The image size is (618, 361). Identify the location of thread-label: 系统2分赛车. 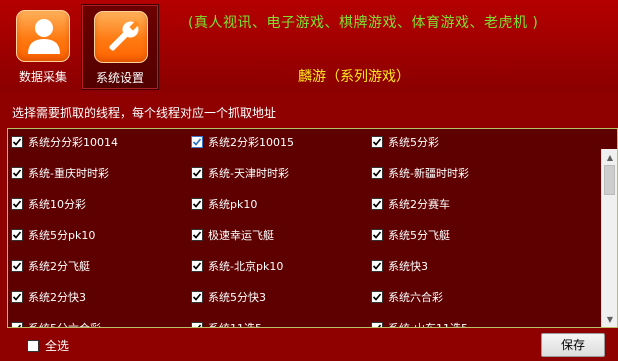
(419, 204).